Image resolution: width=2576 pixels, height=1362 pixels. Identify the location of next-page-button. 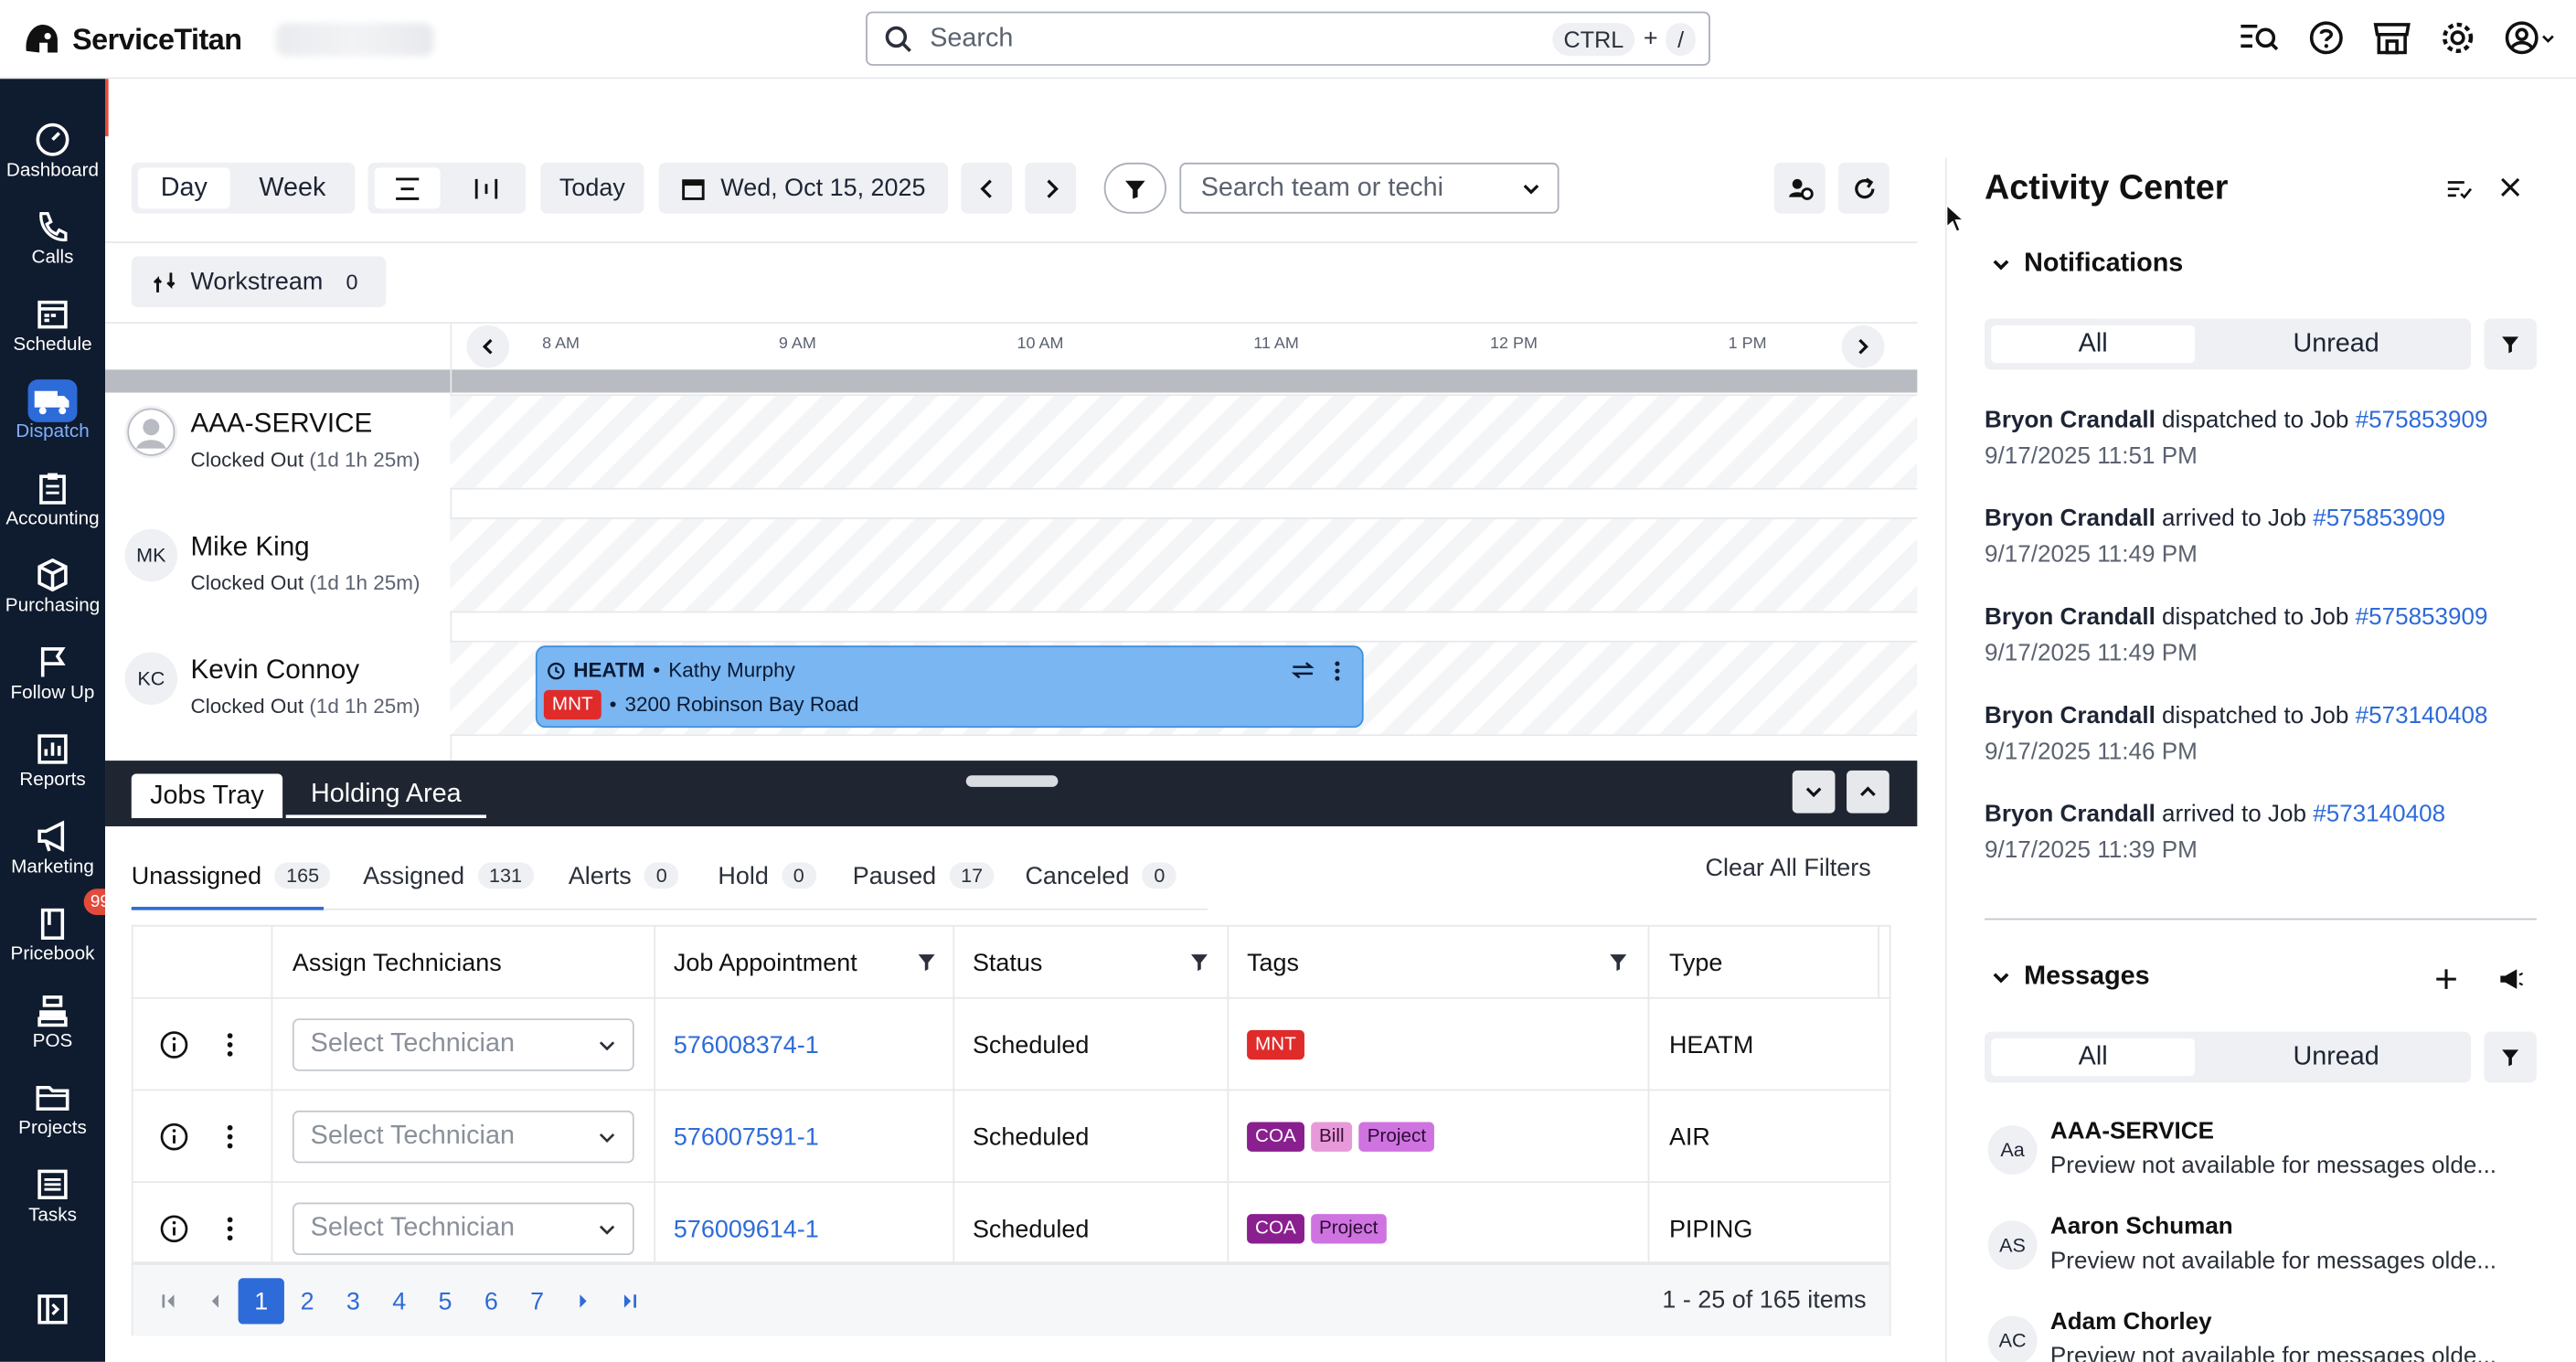
(583, 1301).